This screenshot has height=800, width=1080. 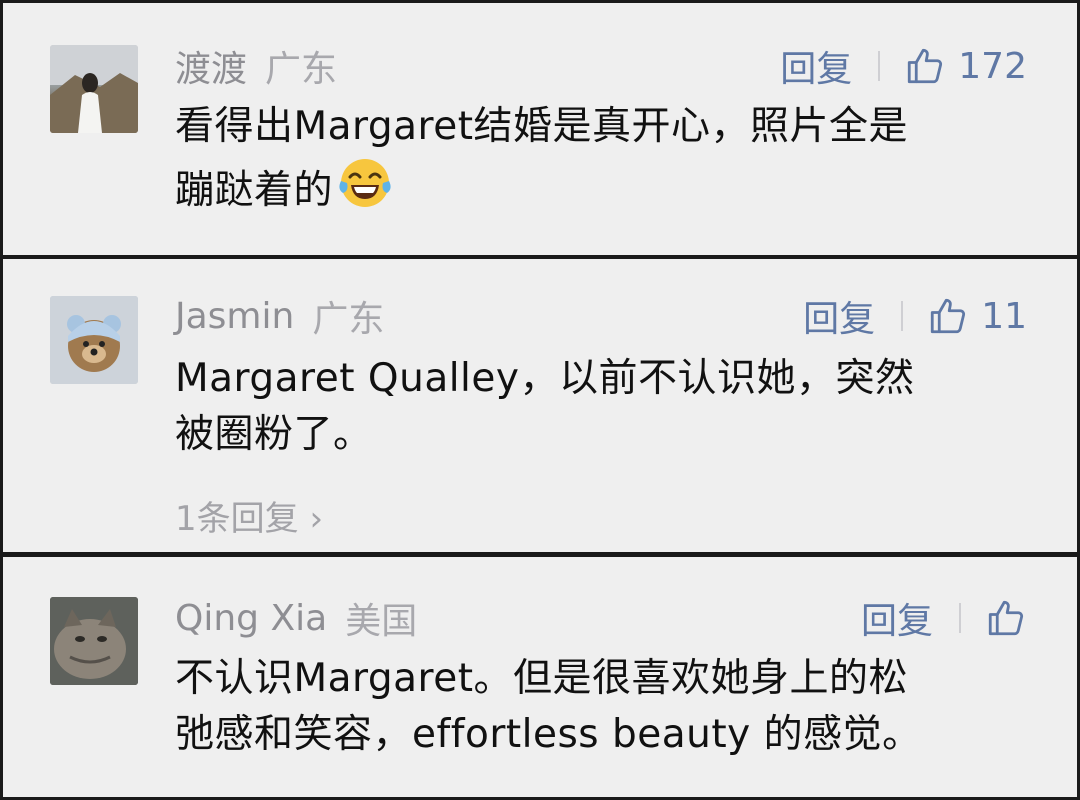 I want to click on comment-text-line: 被圈粉了。, so click(x=274, y=434).